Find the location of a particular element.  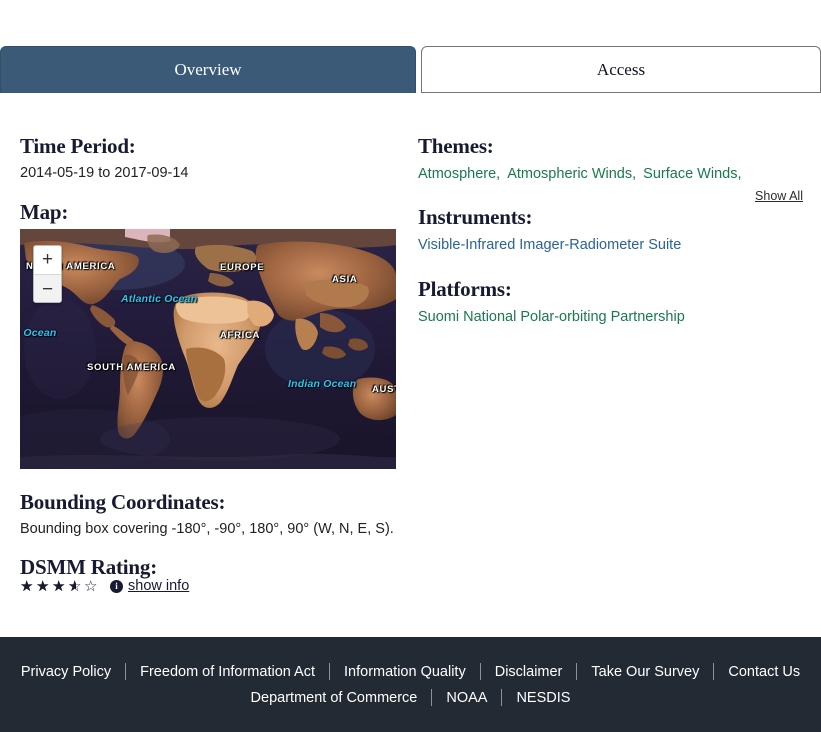

footer-link: NESDIS is located at coordinates (543, 698).